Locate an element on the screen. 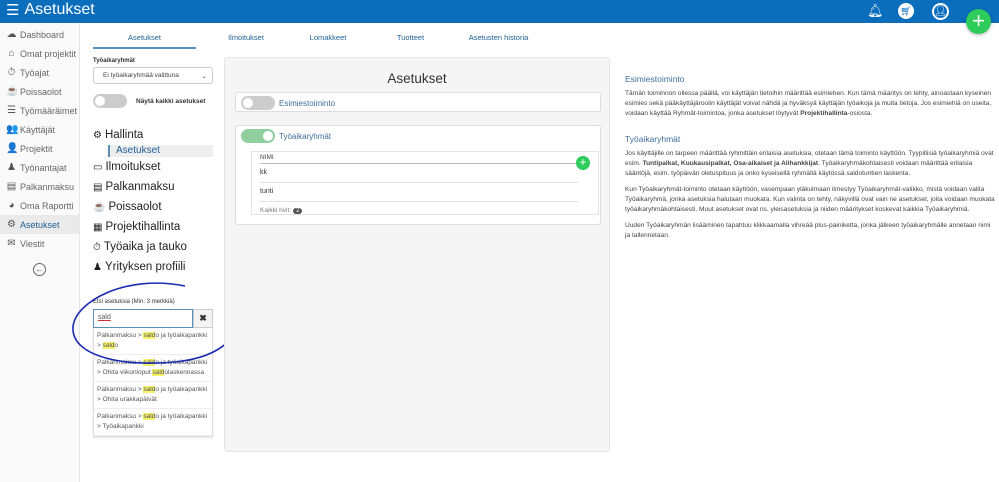 The height and width of the screenshot is (482, 999). tab-ilmoitukset: Ilmoitukset is located at coordinates (246, 39).